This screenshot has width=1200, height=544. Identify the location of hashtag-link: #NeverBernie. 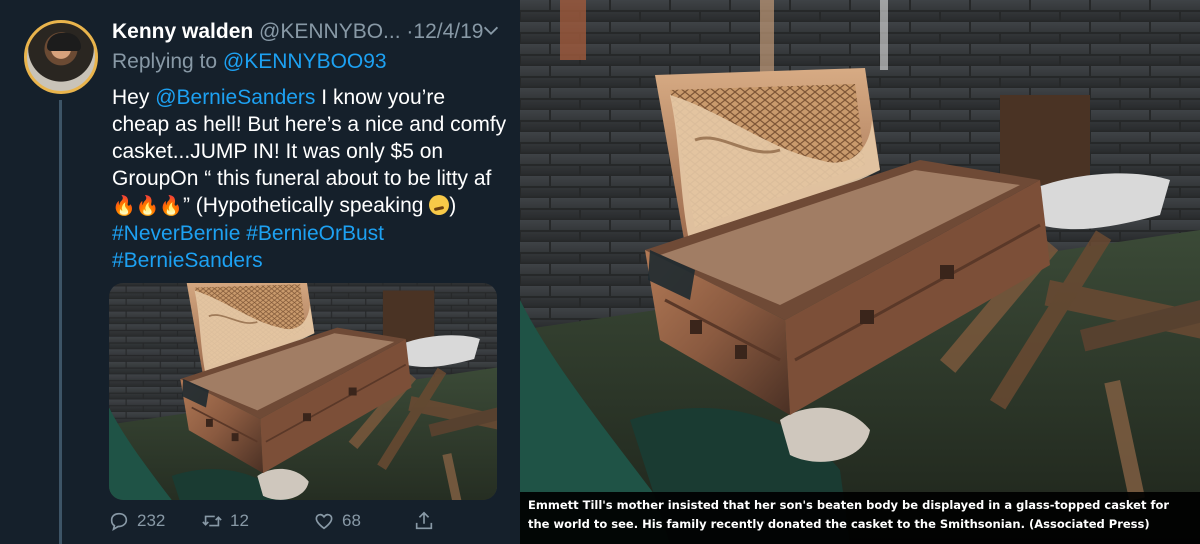
(176, 233).